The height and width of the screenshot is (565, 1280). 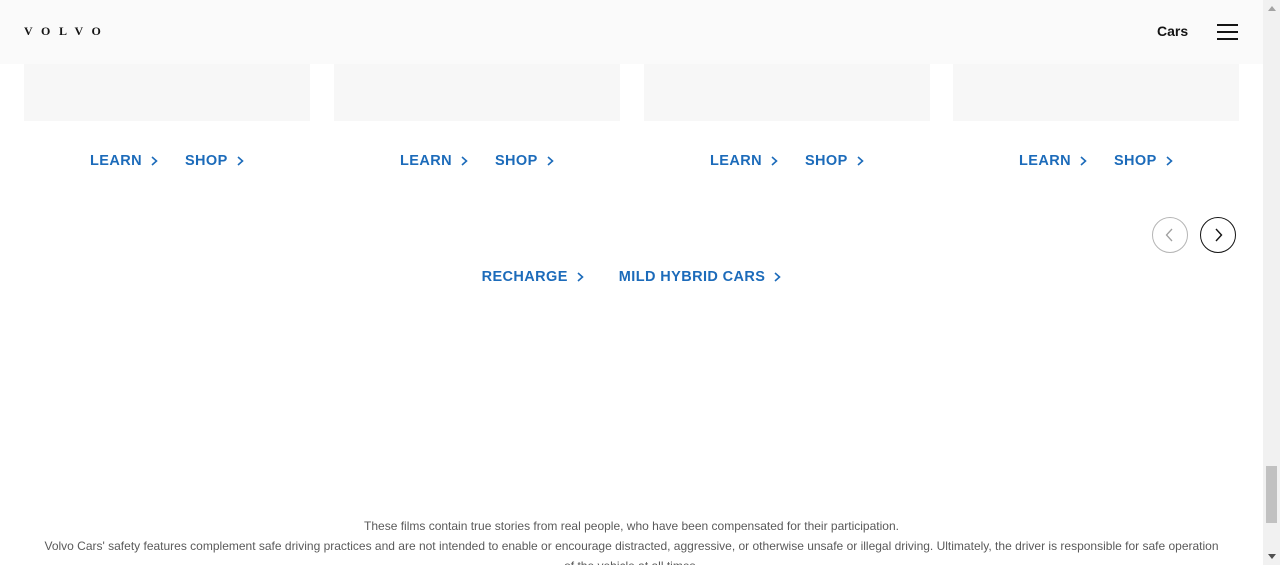 I want to click on recharge-link: RECHARGE, so click(x=533, y=277).